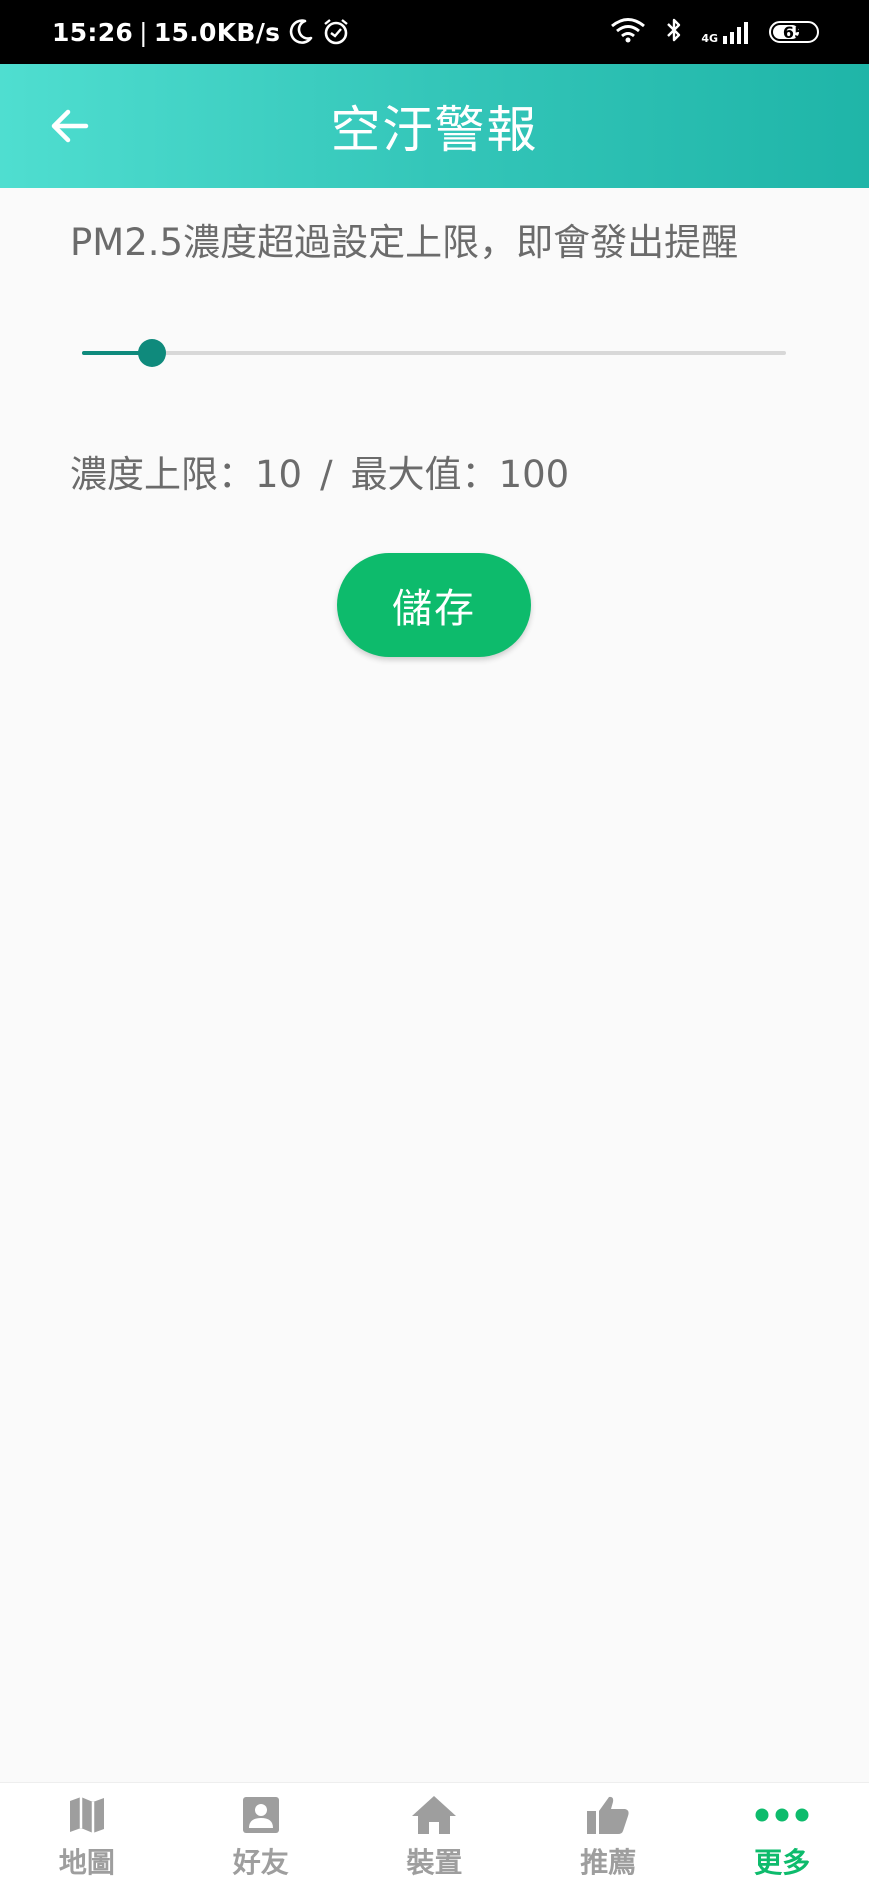 This screenshot has width=869, height=1883. I want to click on wifi-icon, so click(628, 32).